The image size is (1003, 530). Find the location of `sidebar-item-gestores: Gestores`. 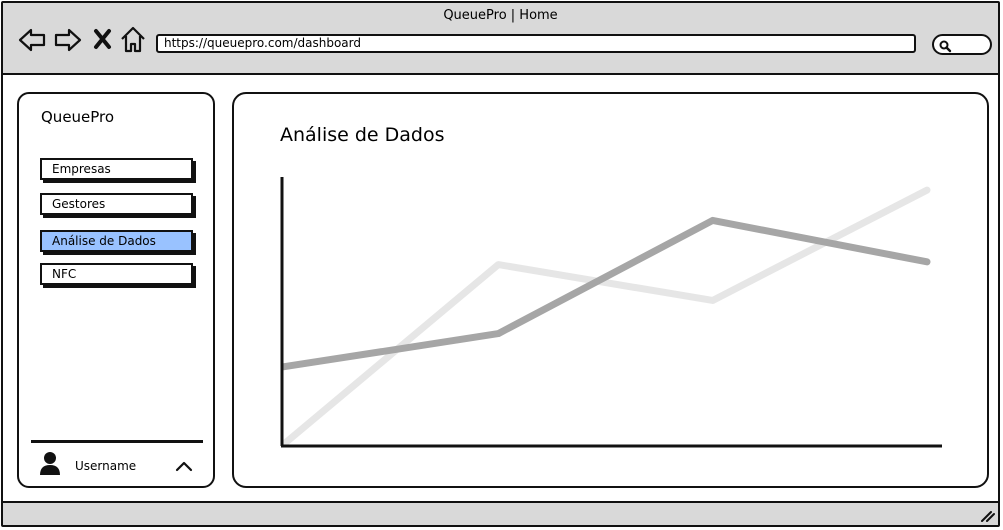

sidebar-item-gestores: Gestores is located at coordinates (116, 204).